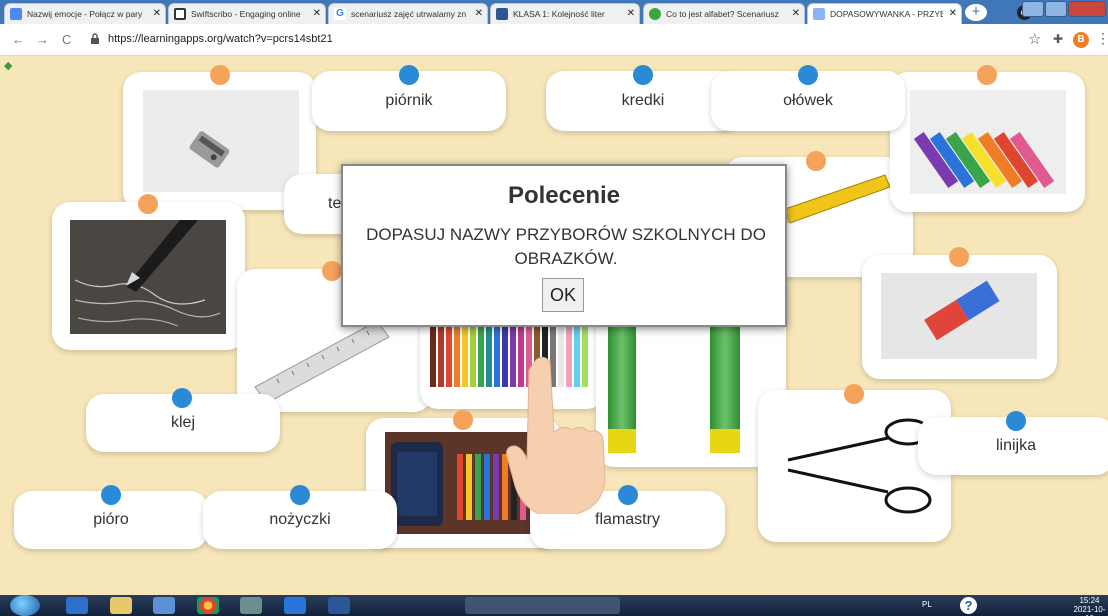 This screenshot has height=616, width=1108. Describe the element at coordinates (1089, 610) in the screenshot. I see `clock-date: 2021-10-10` at that location.